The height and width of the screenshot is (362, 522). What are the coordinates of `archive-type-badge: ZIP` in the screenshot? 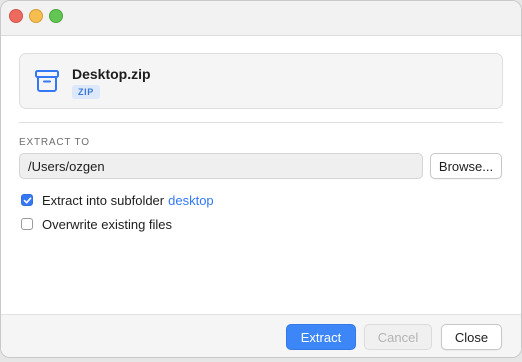 It's located at (86, 92).